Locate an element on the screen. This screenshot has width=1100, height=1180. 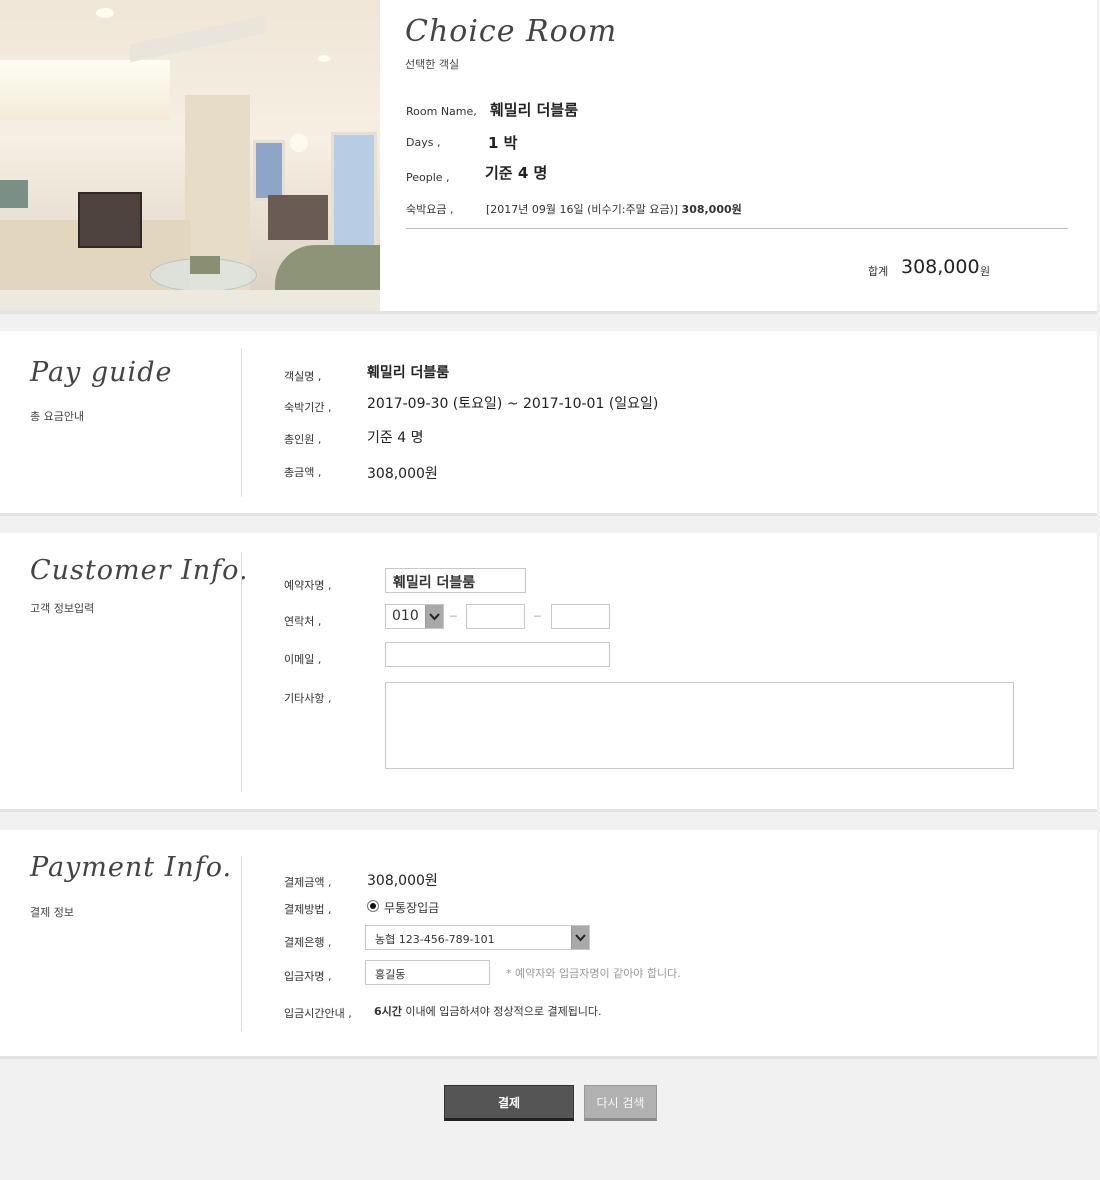
people-value: 기준 4 명 is located at coordinates (516, 173).